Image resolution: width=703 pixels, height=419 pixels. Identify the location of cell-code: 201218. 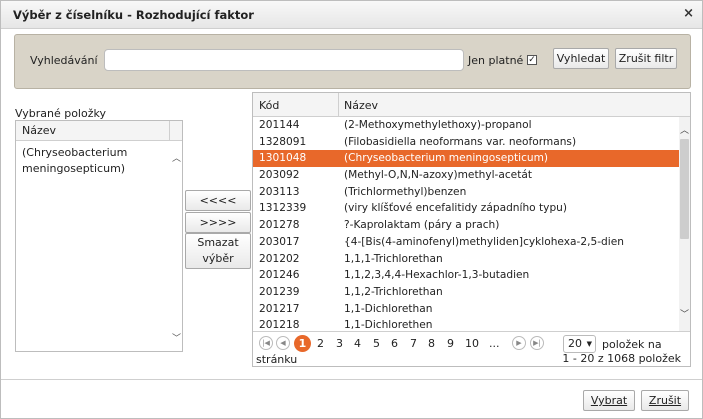
(279, 325).